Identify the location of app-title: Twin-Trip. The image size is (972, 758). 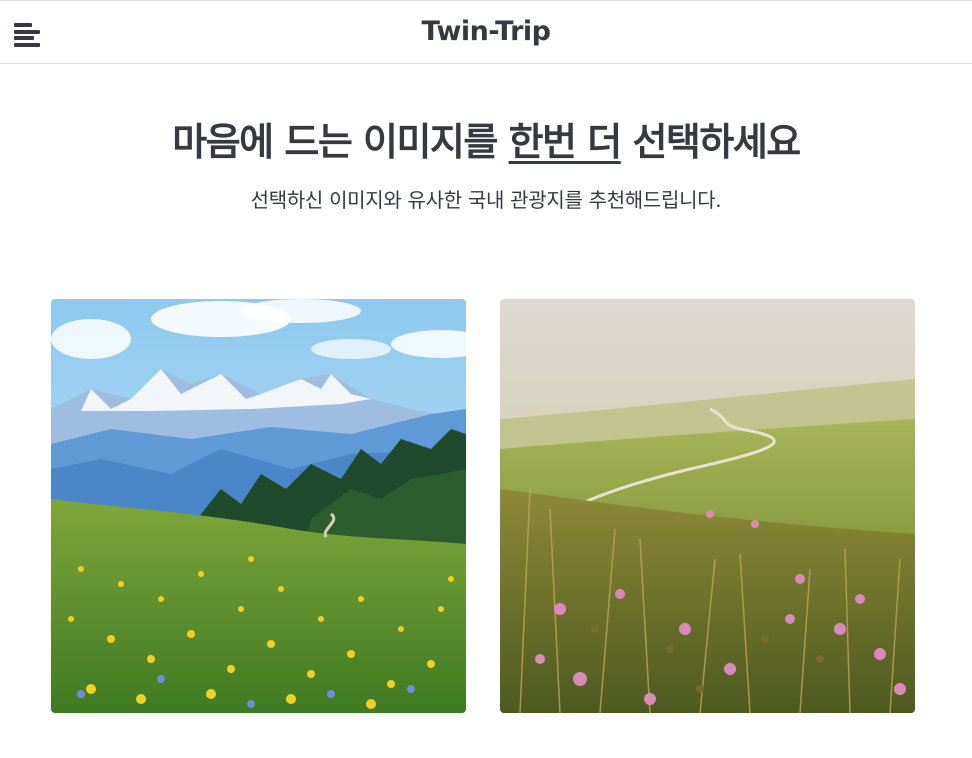
(486, 31).